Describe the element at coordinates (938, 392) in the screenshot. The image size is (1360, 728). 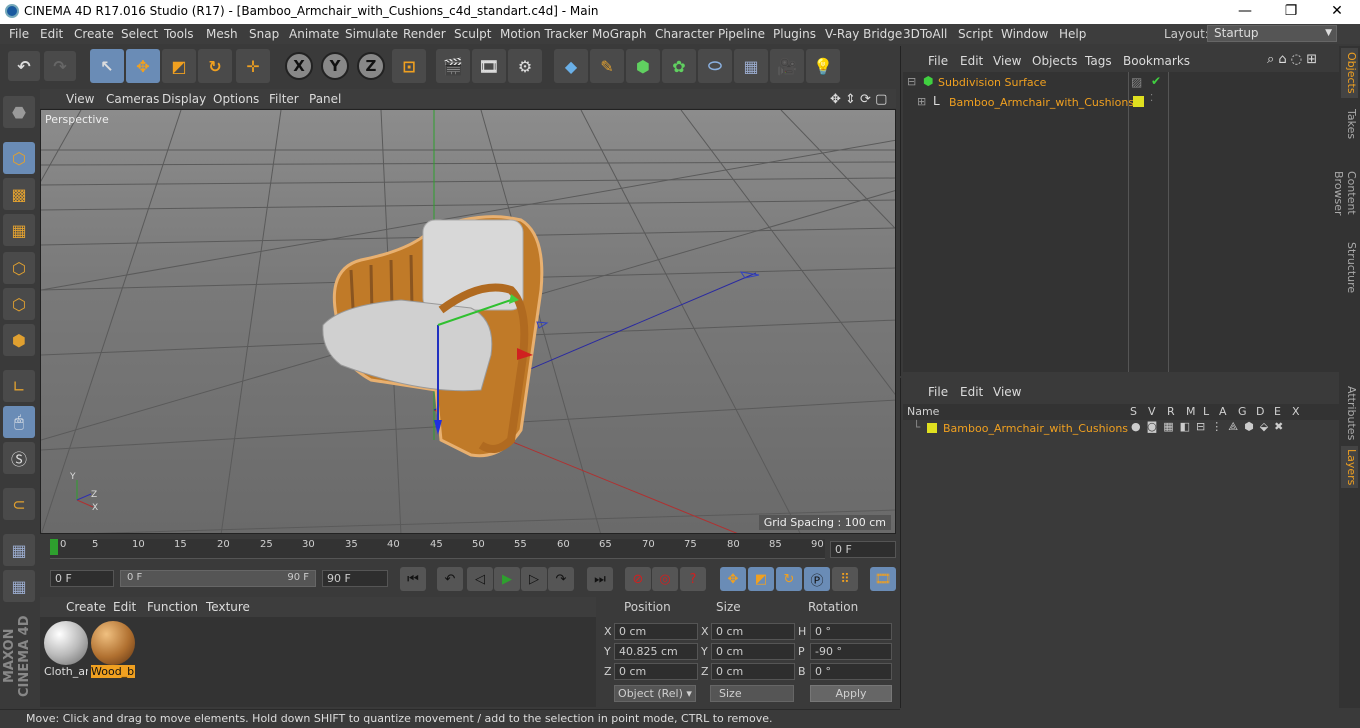
I see `layers-menu-file: File` at that location.